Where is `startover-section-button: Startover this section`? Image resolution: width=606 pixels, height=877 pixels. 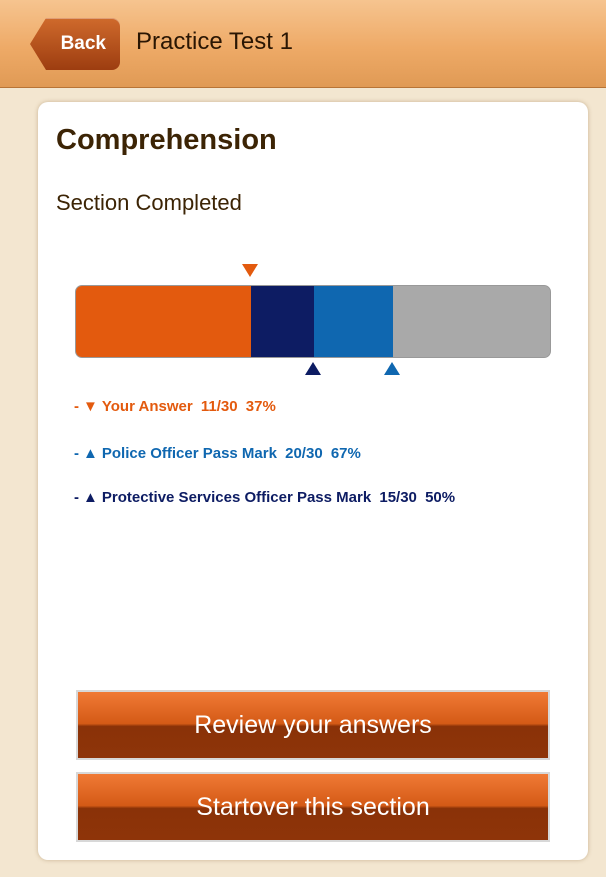 startover-section-button: Startover this section is located at coordinates (313, 807).